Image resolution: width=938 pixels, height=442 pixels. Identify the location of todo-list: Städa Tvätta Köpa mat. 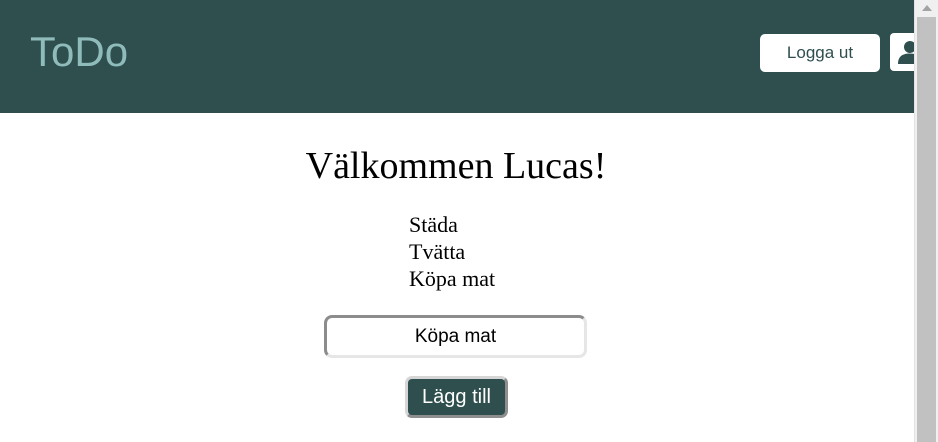
(452, 251).